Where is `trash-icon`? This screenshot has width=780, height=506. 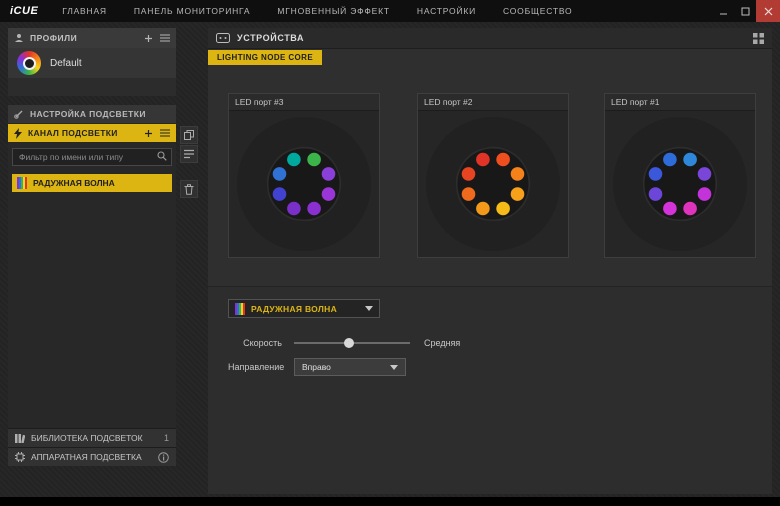 trash-icon is located at coordinates (189, 189).